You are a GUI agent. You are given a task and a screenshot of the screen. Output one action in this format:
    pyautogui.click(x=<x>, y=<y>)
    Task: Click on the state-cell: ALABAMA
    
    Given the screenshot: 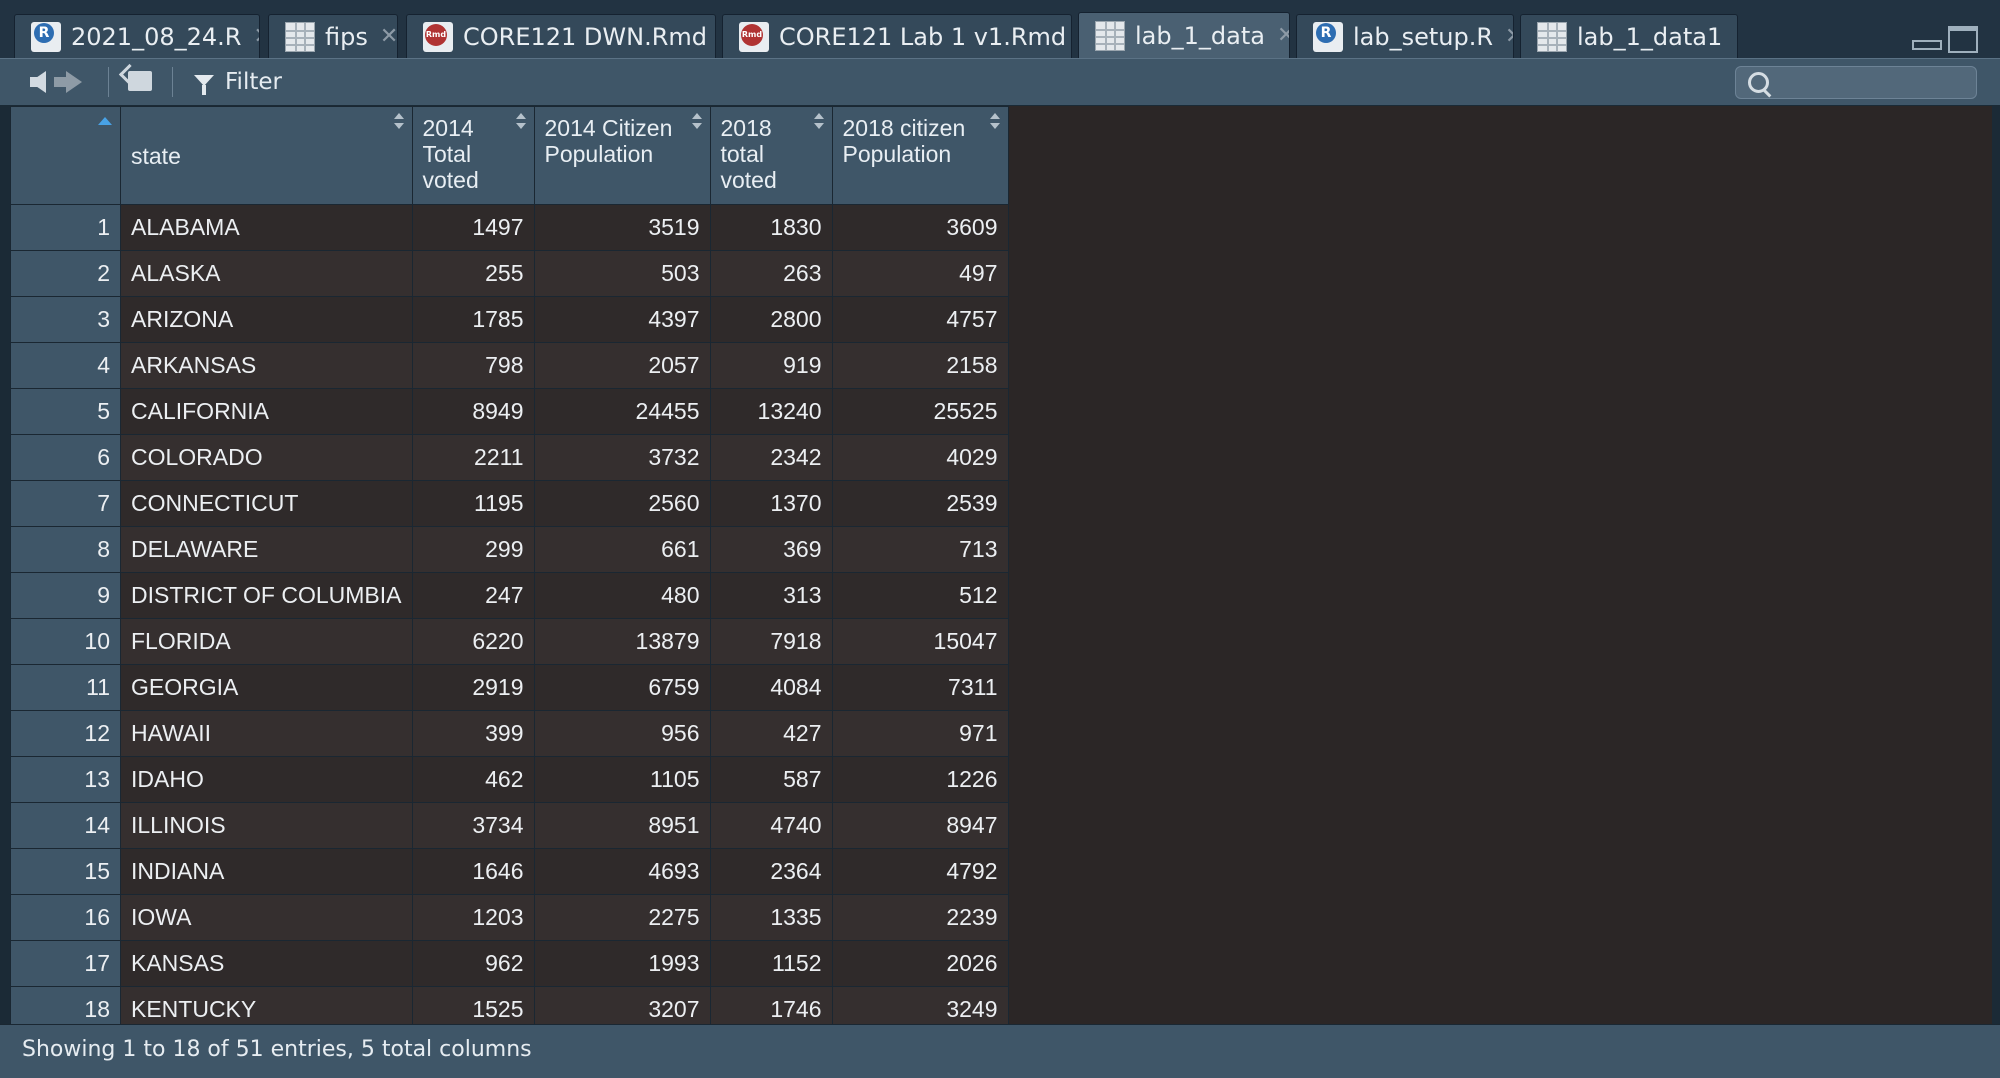 What is the action you would take?
    pyautogui.click(x=266, y=227)
    